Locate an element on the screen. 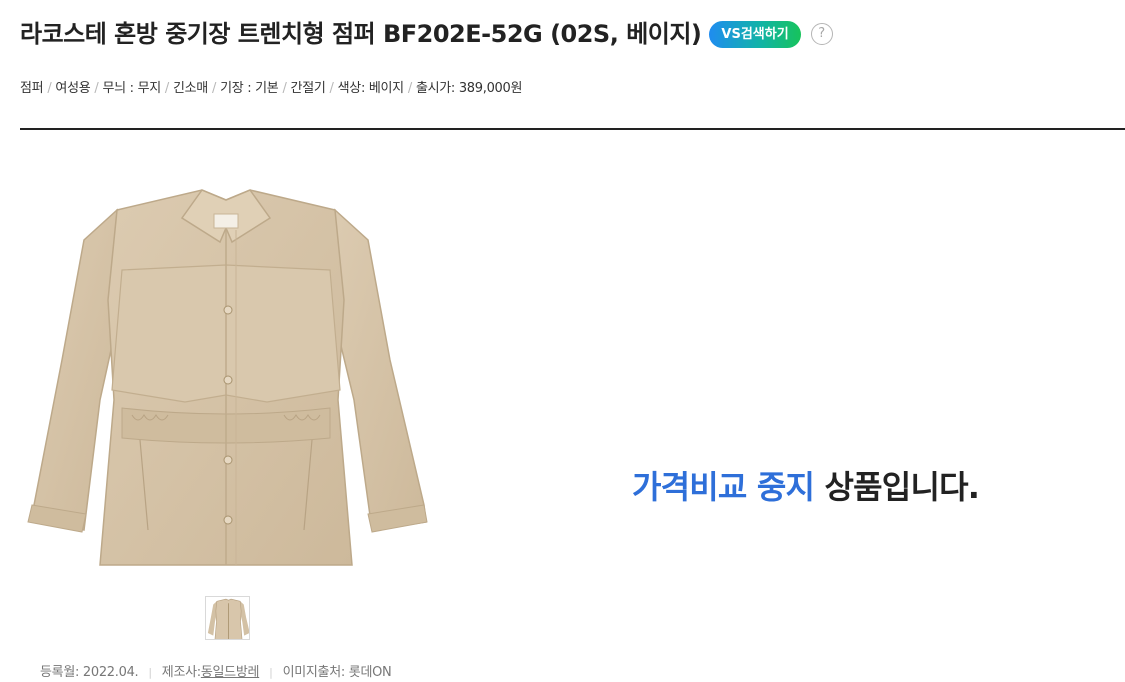 The width and height of the screenshot is (1125, 682). notice-text: 상품입니다. is located at coordinates (897, 487).